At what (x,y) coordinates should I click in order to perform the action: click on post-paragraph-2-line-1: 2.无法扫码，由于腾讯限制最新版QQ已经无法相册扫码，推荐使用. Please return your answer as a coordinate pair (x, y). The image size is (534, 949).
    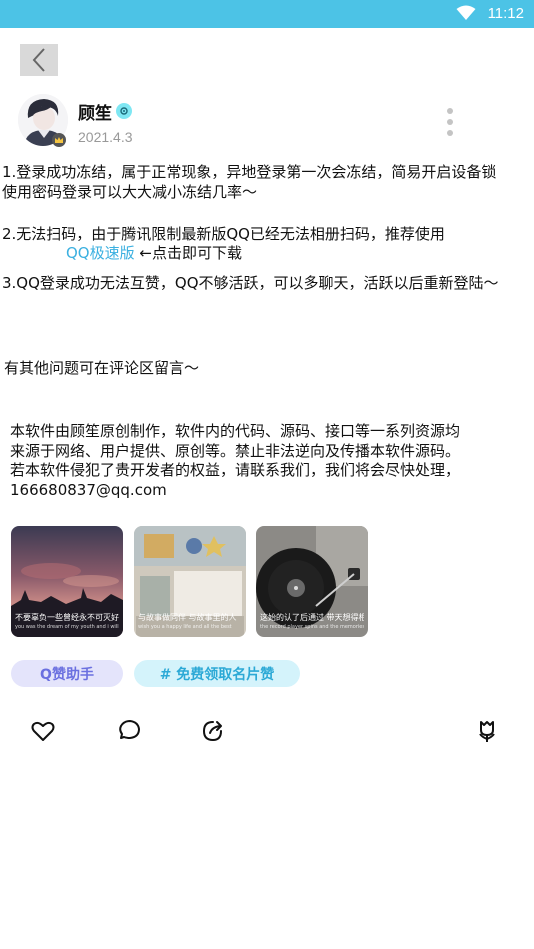
    Looking at the image, I should click on (223, 234).